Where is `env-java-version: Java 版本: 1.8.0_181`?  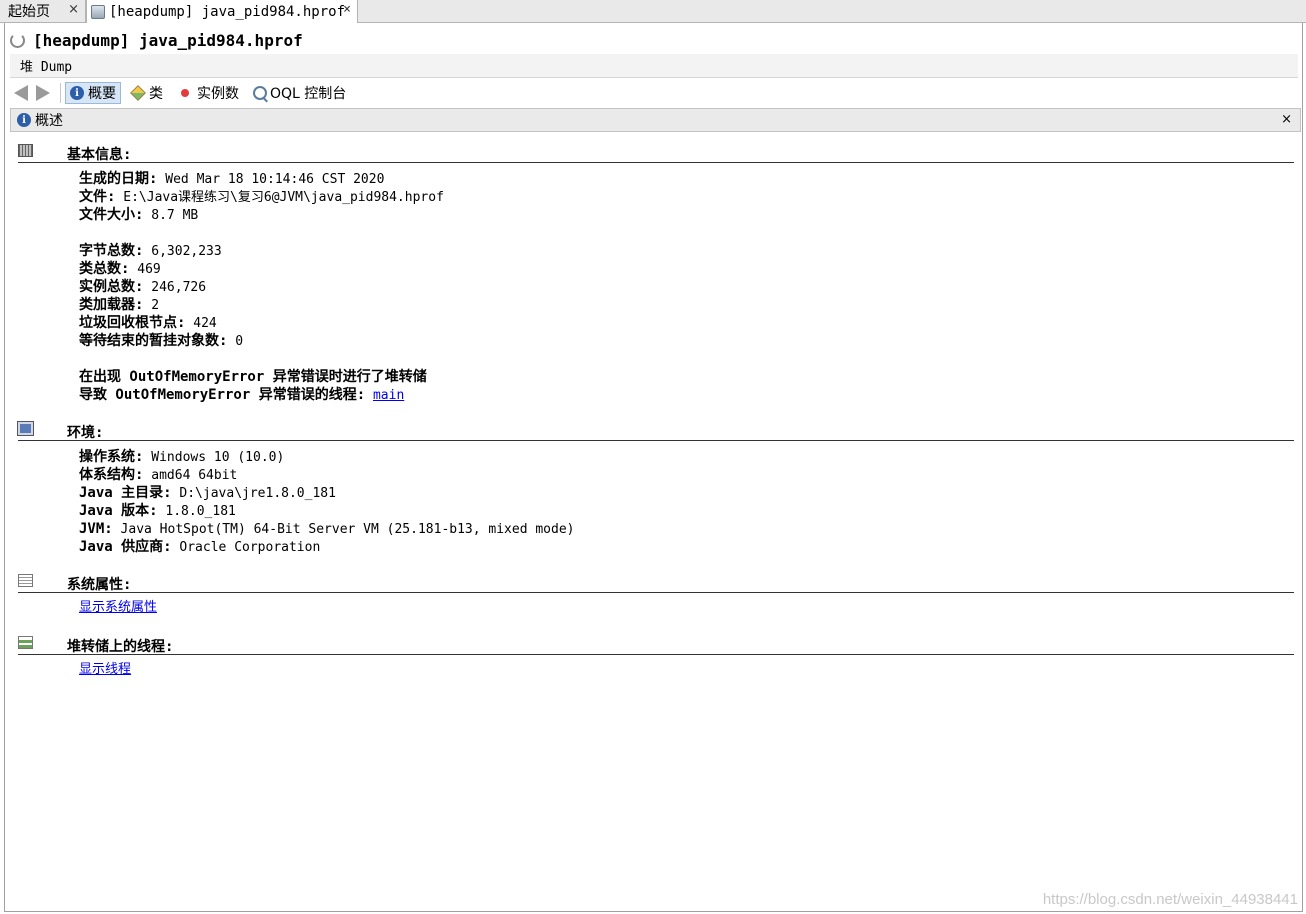
env-java-version: Java 版本: 1.8.0_181 is located at coordinates (157, 511).